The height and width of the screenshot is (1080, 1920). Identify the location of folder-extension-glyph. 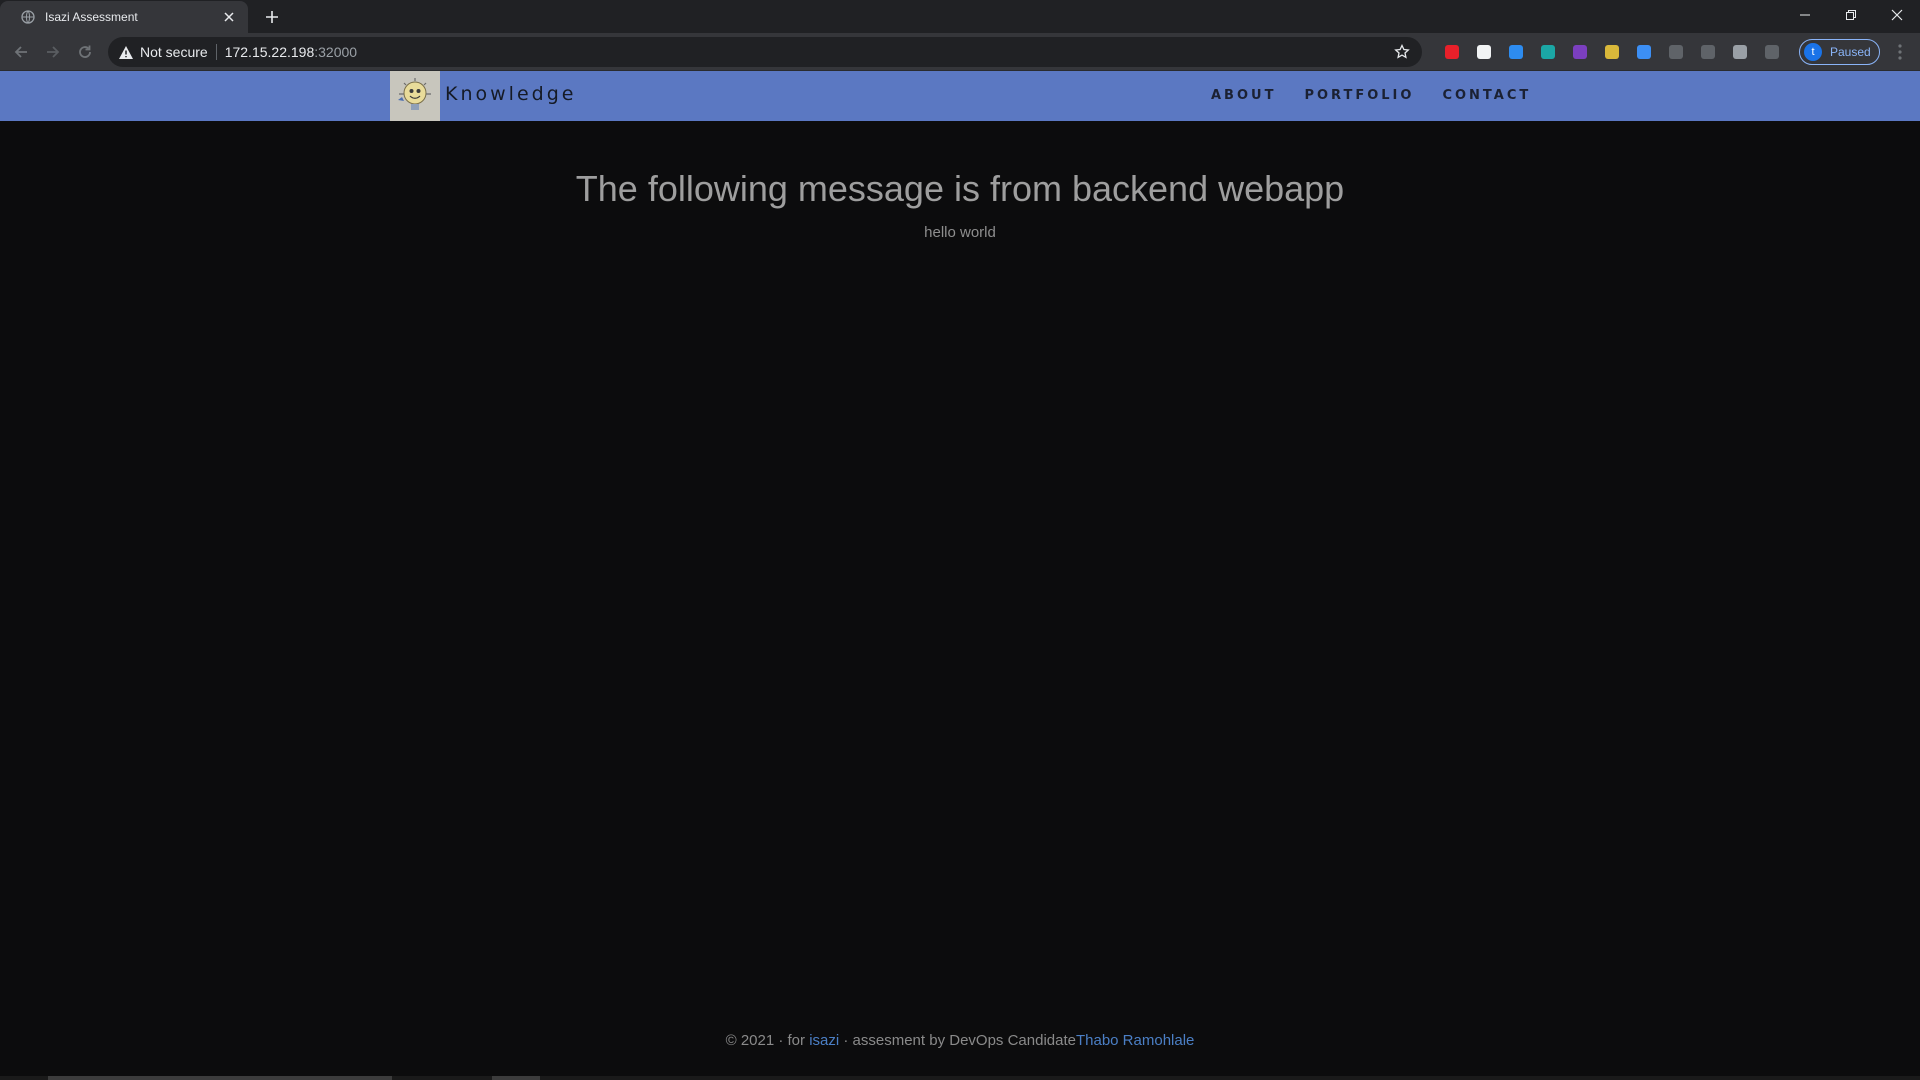
(1612, 52).